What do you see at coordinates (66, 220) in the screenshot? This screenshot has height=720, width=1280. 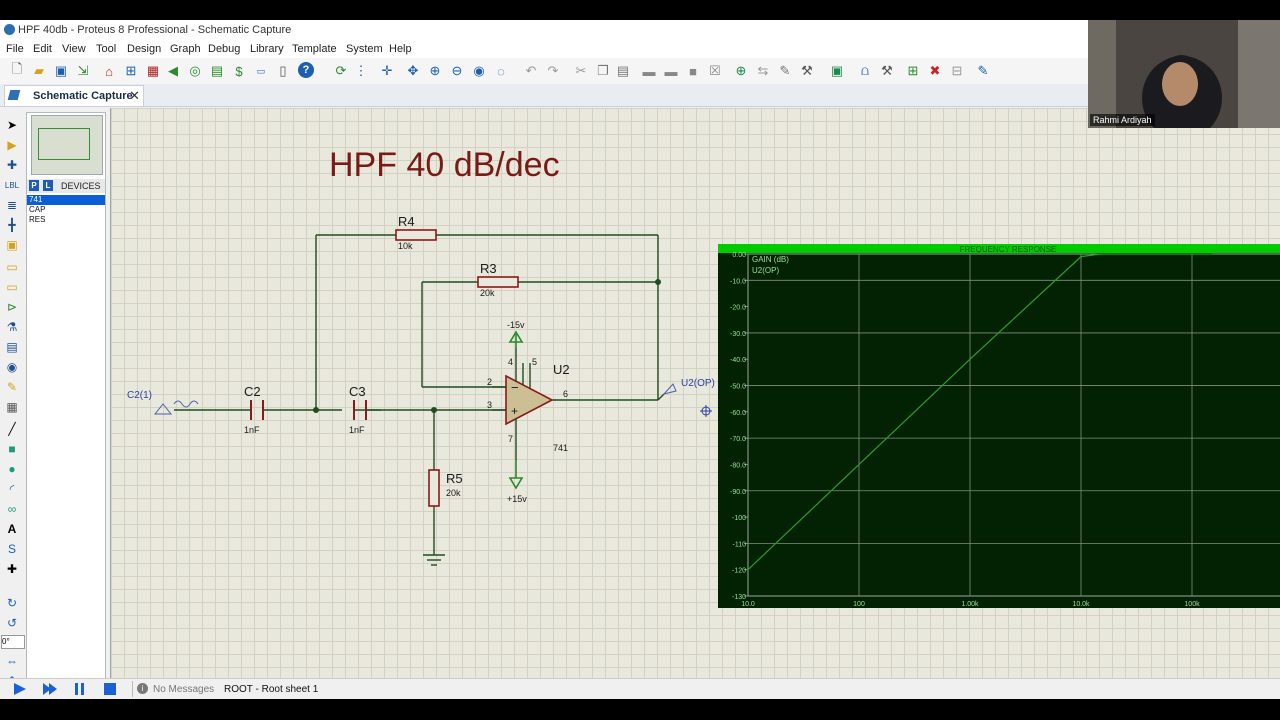 I see `device-item-res: RES` at bounding box center [66, 220].